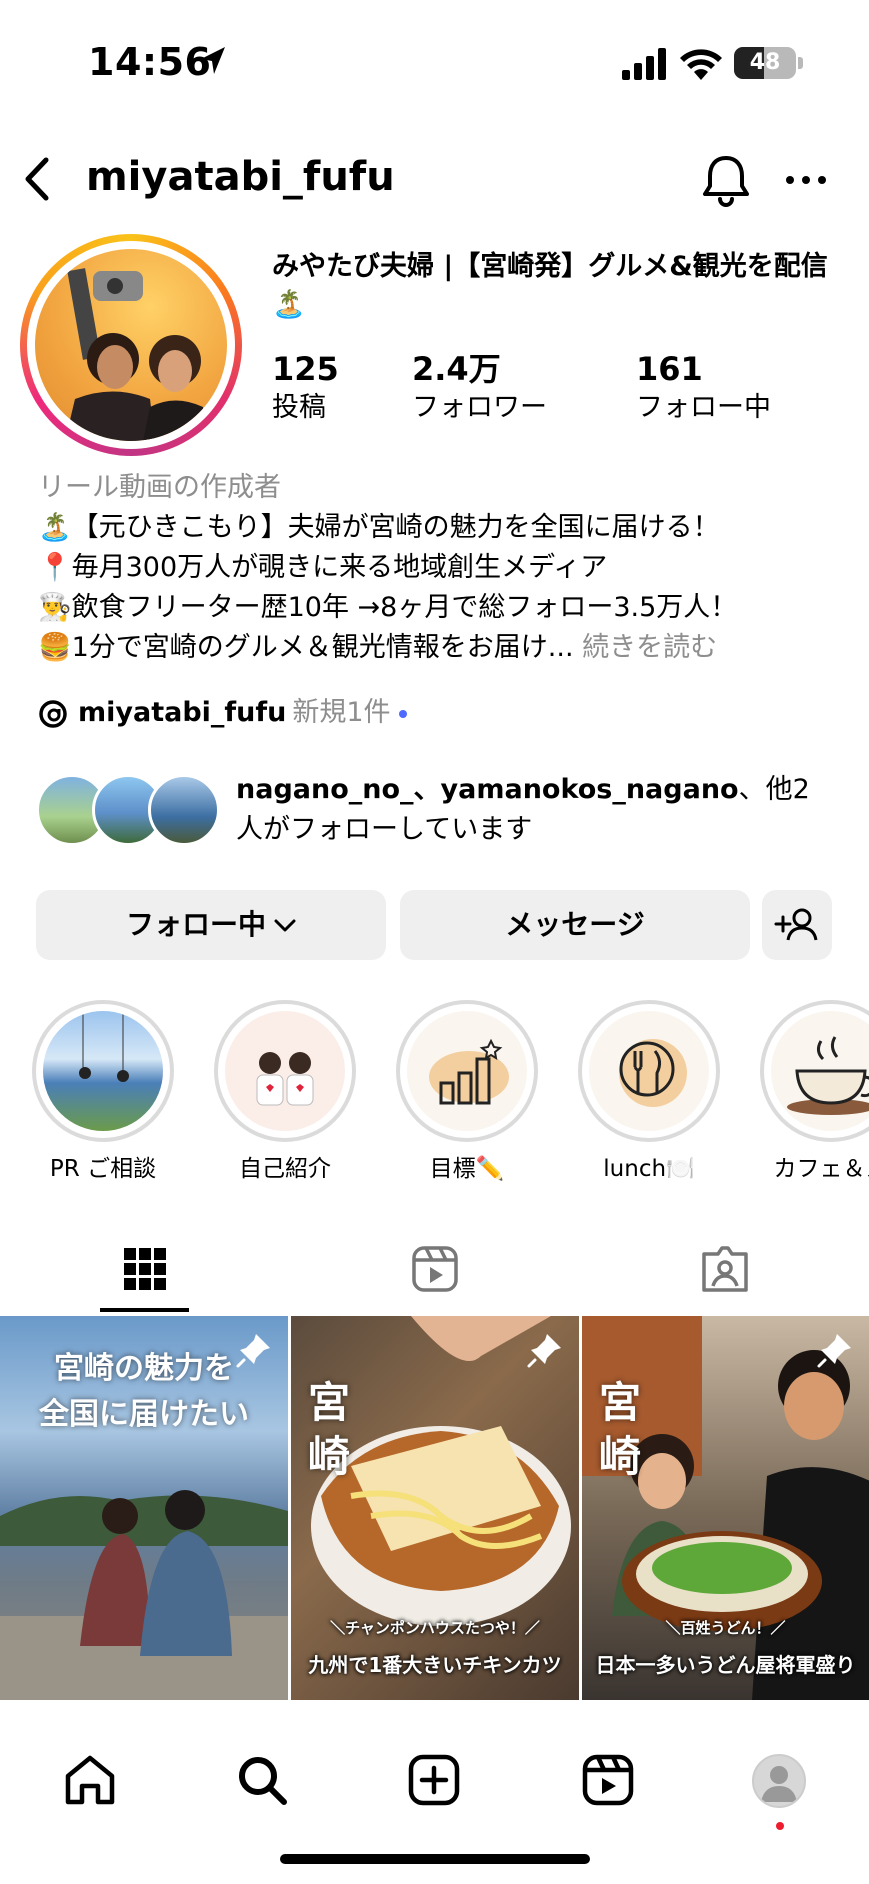  I want to click on read-more-link: 続きを読む, so click(649, 647).